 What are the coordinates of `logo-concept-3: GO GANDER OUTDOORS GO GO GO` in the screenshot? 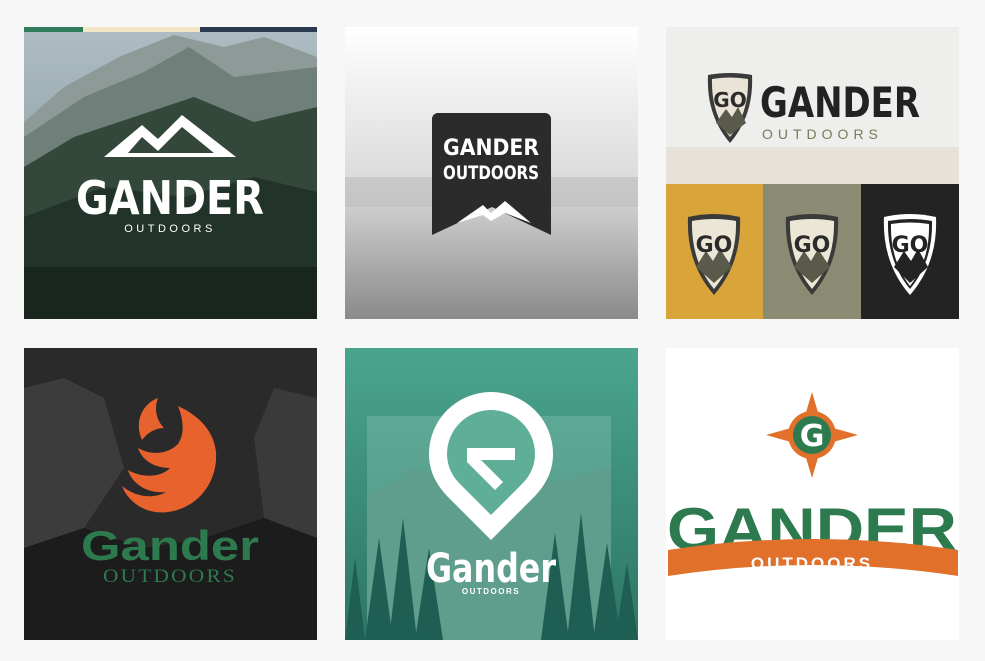 It's located at (812, 173).